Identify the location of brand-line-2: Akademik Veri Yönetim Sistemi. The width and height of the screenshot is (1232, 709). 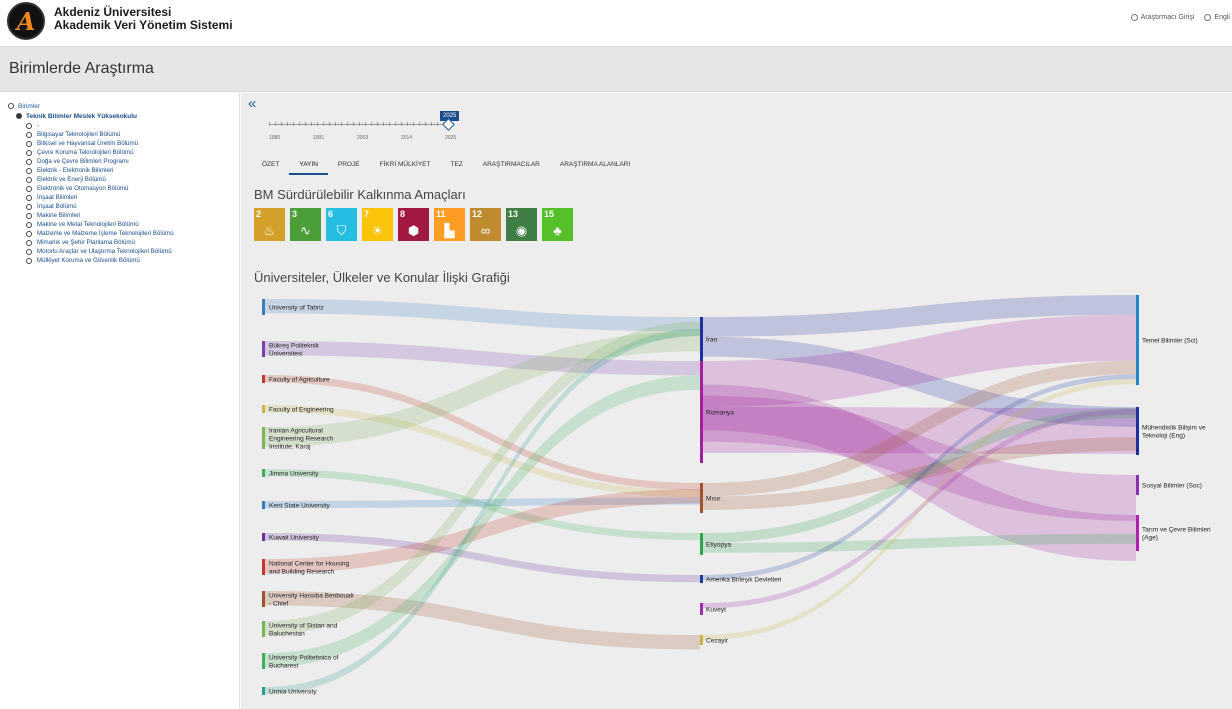
(143, 25).